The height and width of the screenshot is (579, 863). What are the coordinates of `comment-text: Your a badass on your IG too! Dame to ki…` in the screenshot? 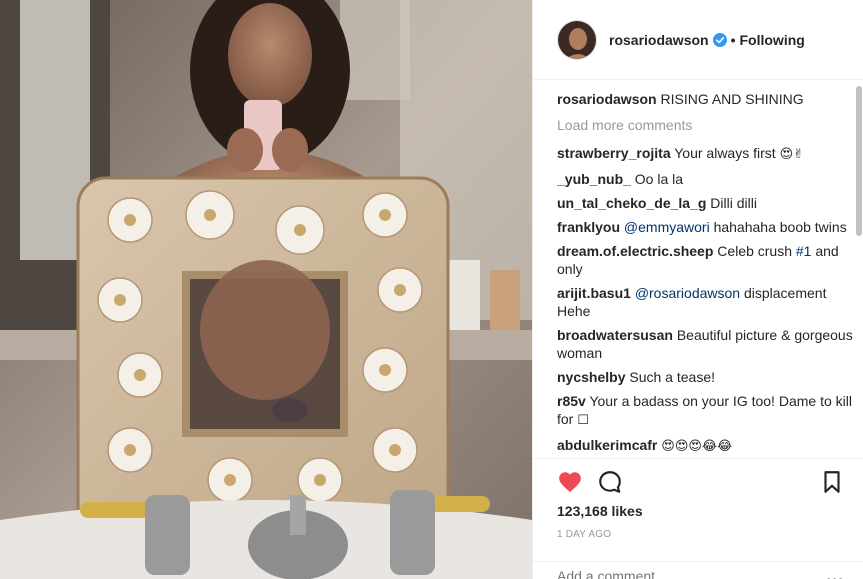 It's located at (704, 410).